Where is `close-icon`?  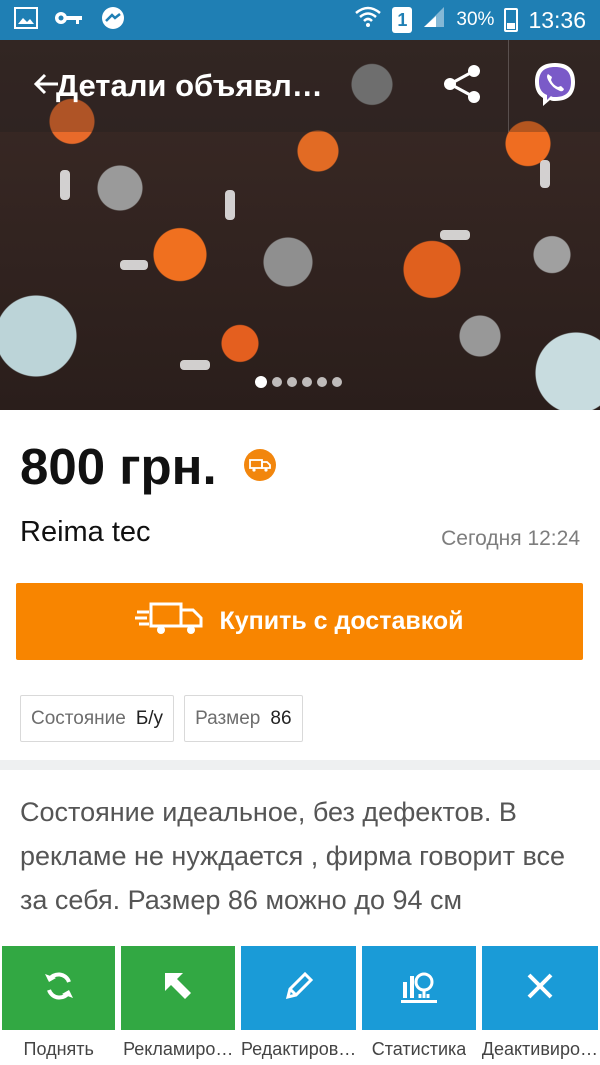
close-icon is located at coordinates (540, 988).